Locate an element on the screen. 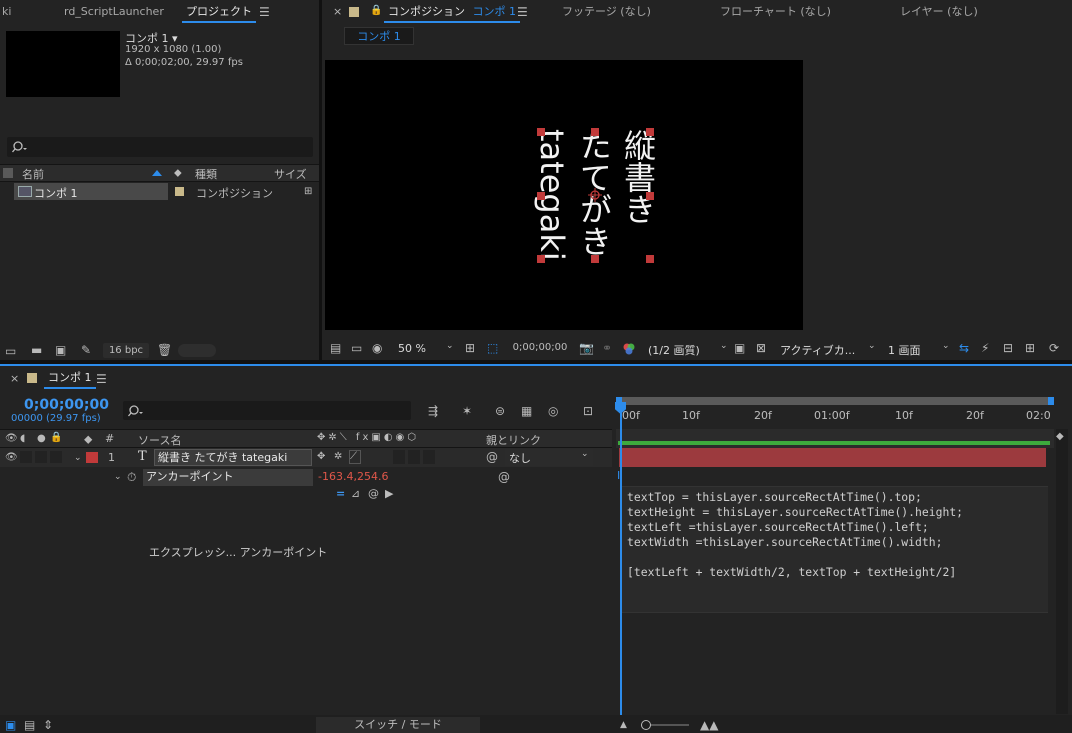 Image resolution: width=1072 pixels, height=733 pixels. monitor-icon: ▭ is located at coordinates (356, 348).